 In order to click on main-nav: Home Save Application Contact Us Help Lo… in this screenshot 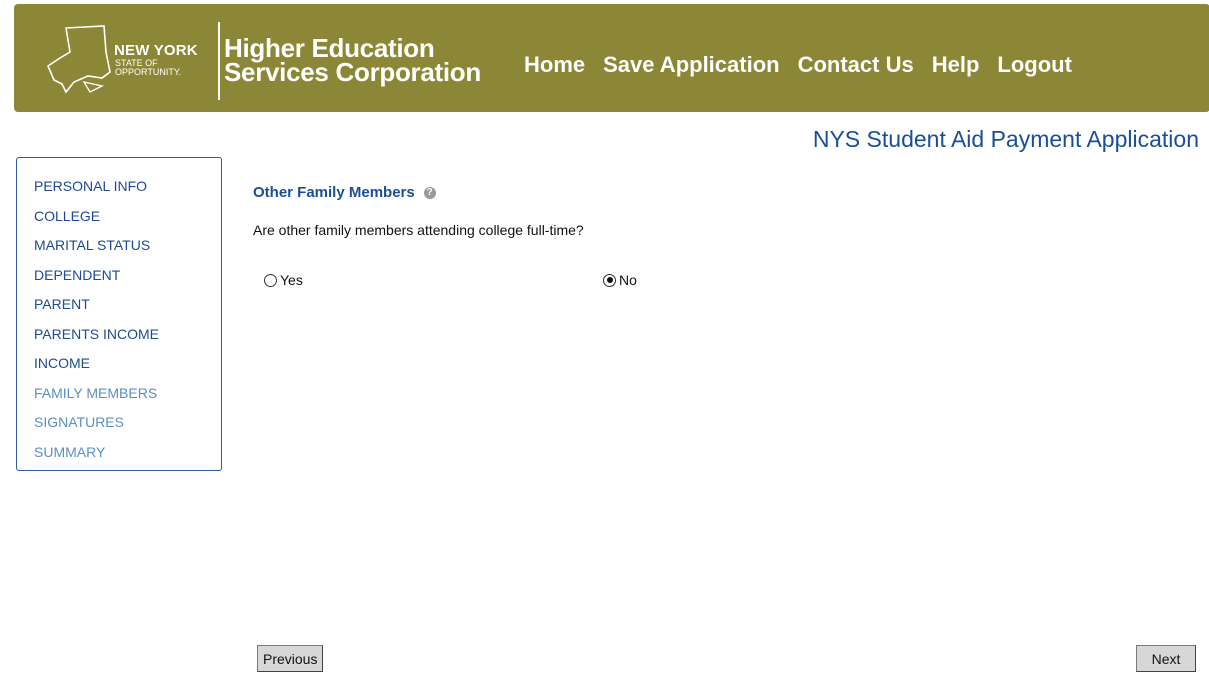, I will do `click(798, 65)`.